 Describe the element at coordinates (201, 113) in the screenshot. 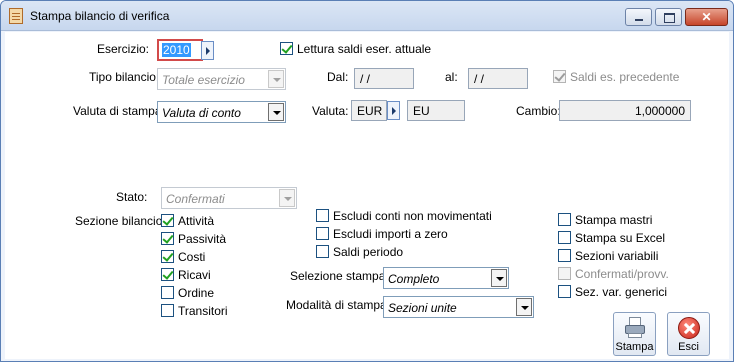

I see `valuta-stampa-value: Valuta di conto` at that location.